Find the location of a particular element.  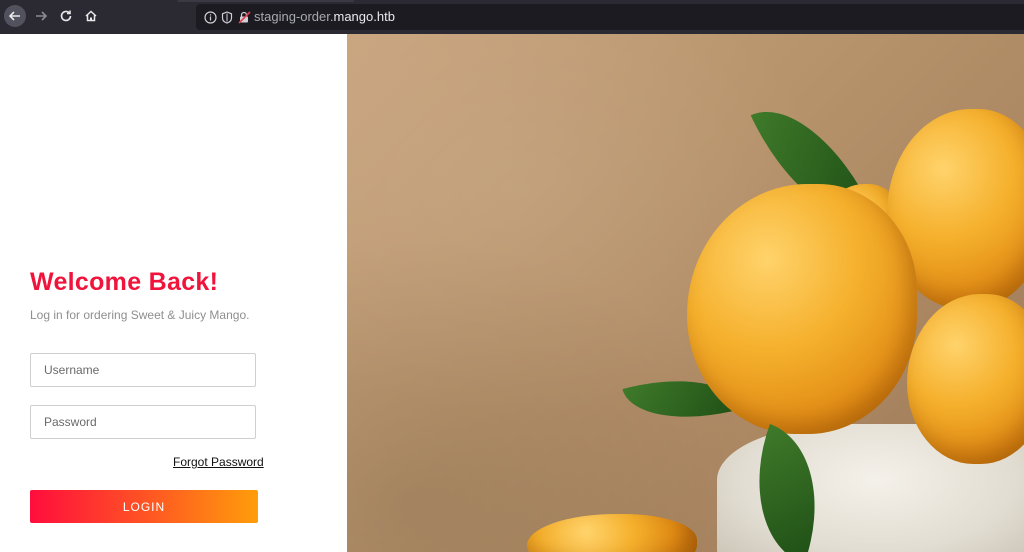

url-text: staging-order.mango.htb is located at coordinates (324, 16).